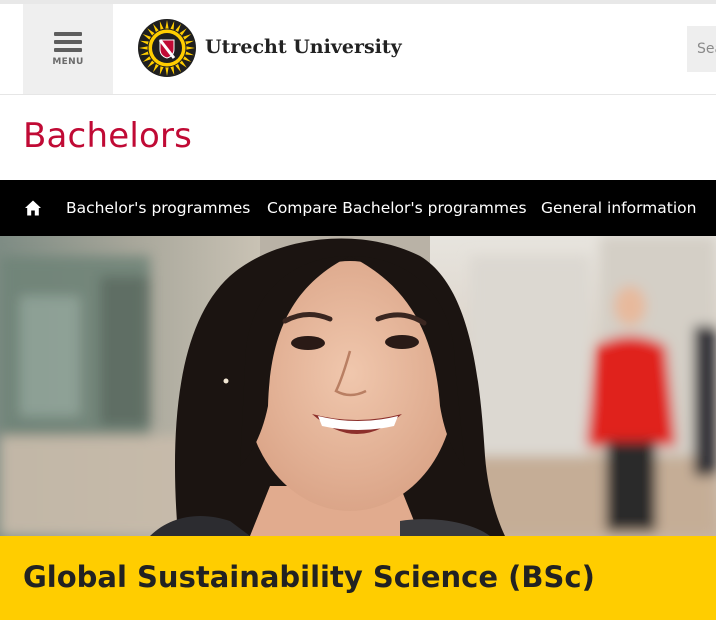  What do you see at coordinates (397, 208) in the screenshot?
I see `nav-item-compare-programmes: Compare Bachelor's programmes` at bounding box center [397, 208].